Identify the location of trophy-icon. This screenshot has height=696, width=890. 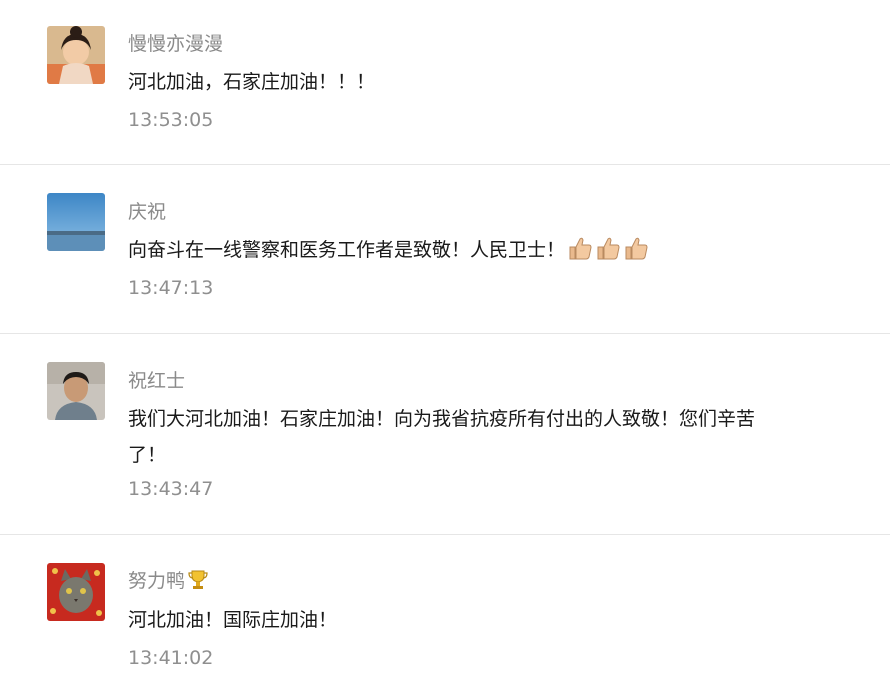
(198, 579).